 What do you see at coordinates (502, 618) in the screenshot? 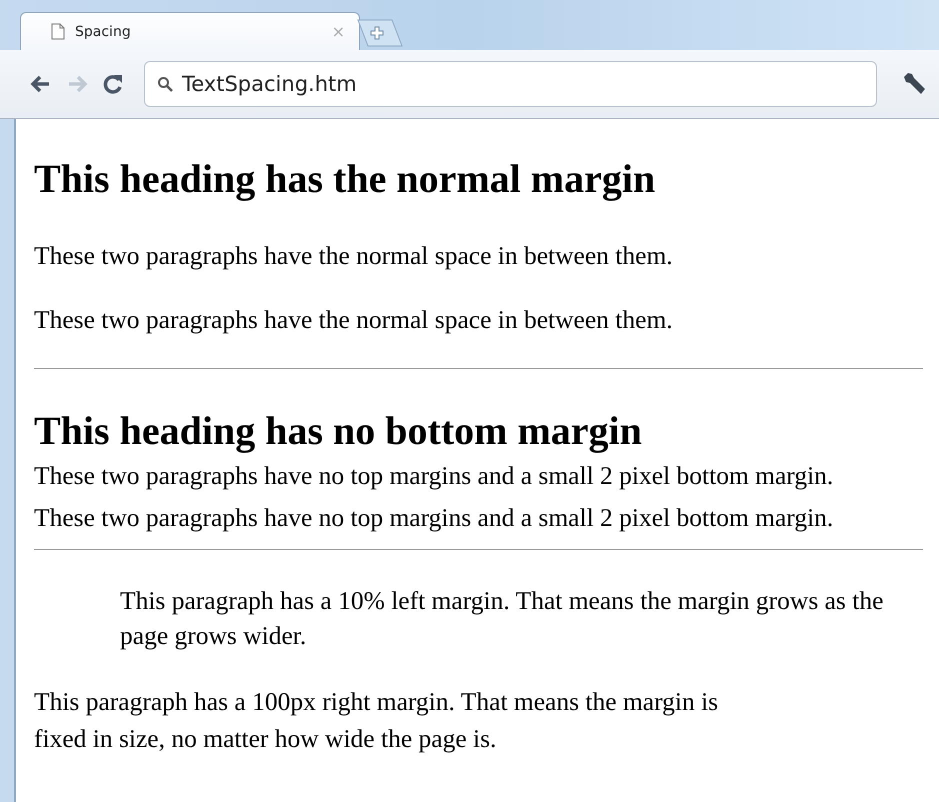
I see `paragraph: This paragraph has a 10% left margin. That means the margin grows as the page grows wider.` at bounding box center [502, 618].